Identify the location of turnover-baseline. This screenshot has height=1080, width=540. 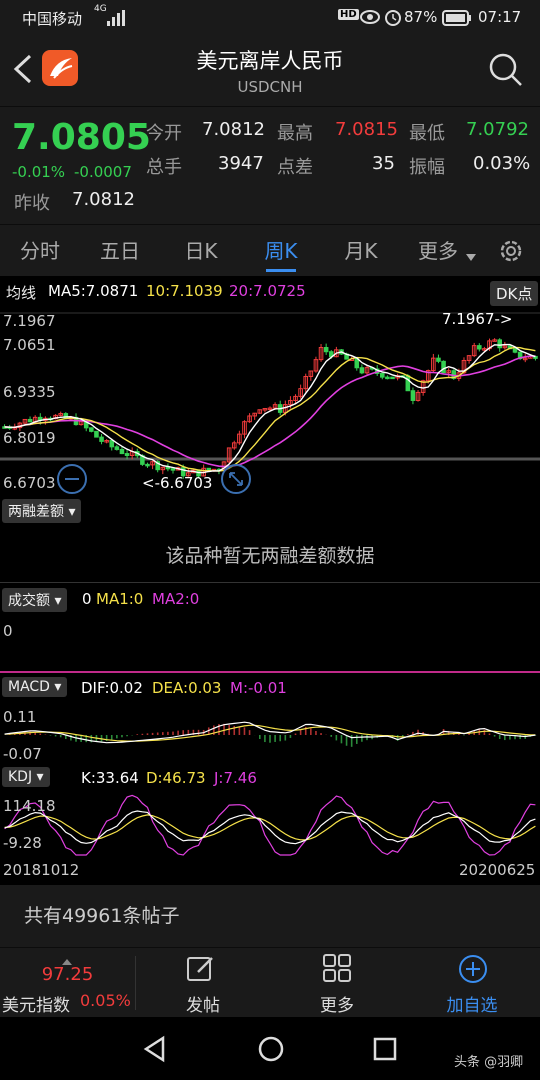
(270, 672).